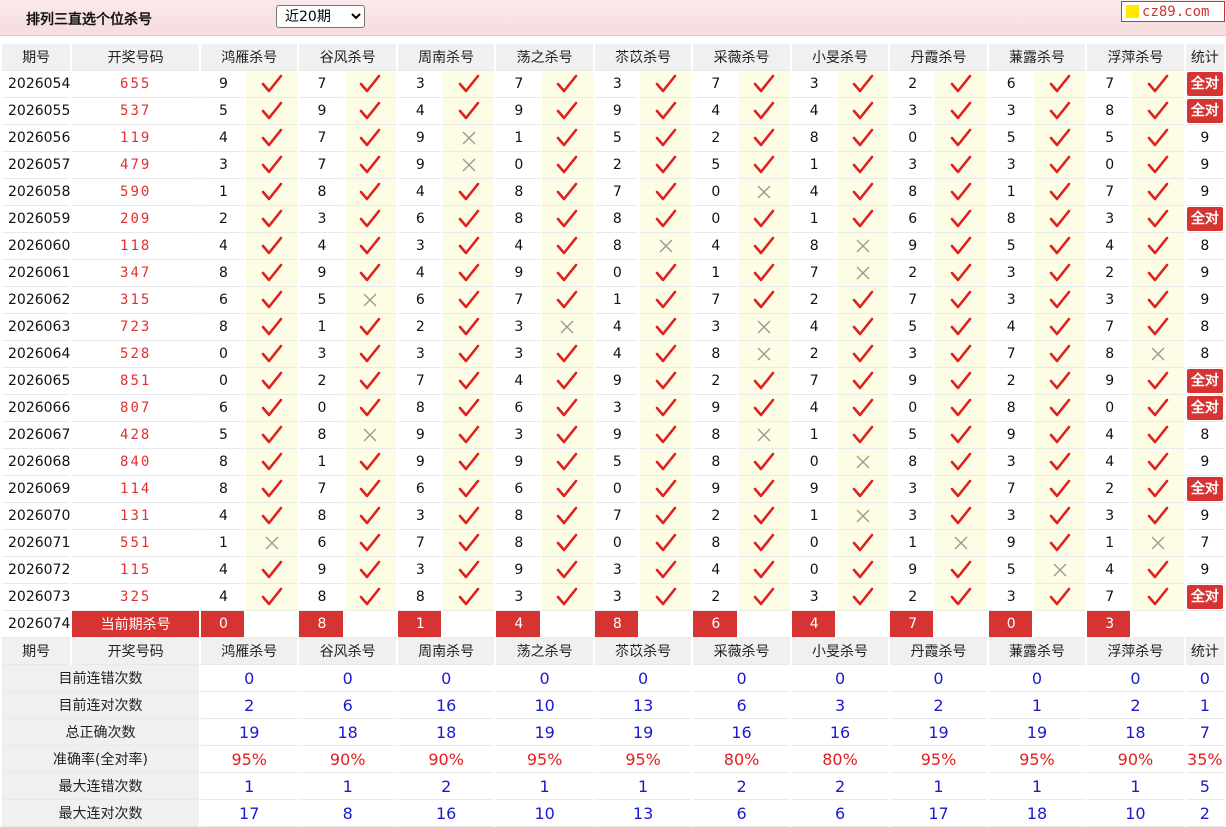  I want to click on summary-value: 10, so click(544, 705).